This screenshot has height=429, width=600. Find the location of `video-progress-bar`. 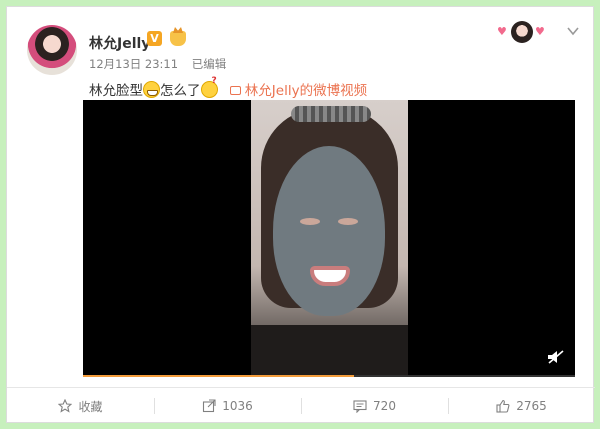

video-progress-bar is located at coordinates (329, 376).